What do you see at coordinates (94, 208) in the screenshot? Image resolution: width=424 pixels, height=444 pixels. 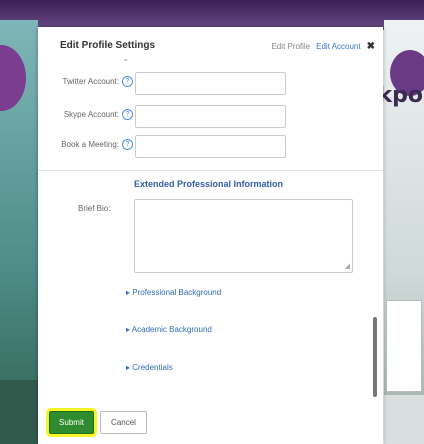 I see `bio-label: Brief Bio:` at bounding box center [94, 208].